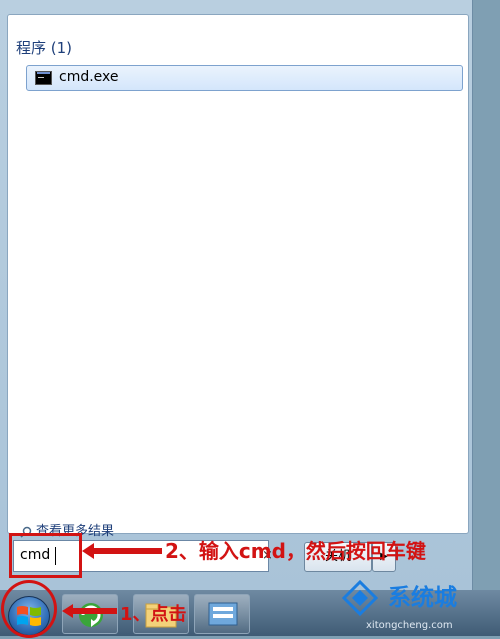  Describe the element at coordinates (44, 48) in the screenshot. I see `programs-section-header: 程序 (1)` at that location.